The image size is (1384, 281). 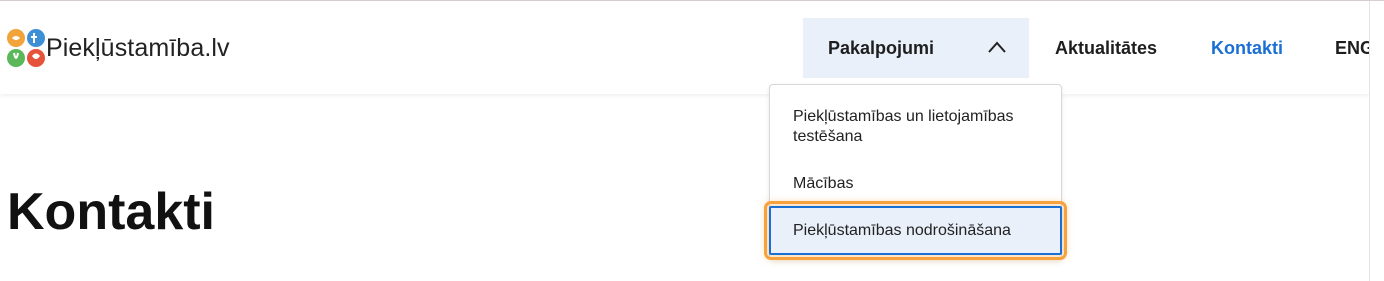 I want to click on logo-icon, so click(x=26, y=48).